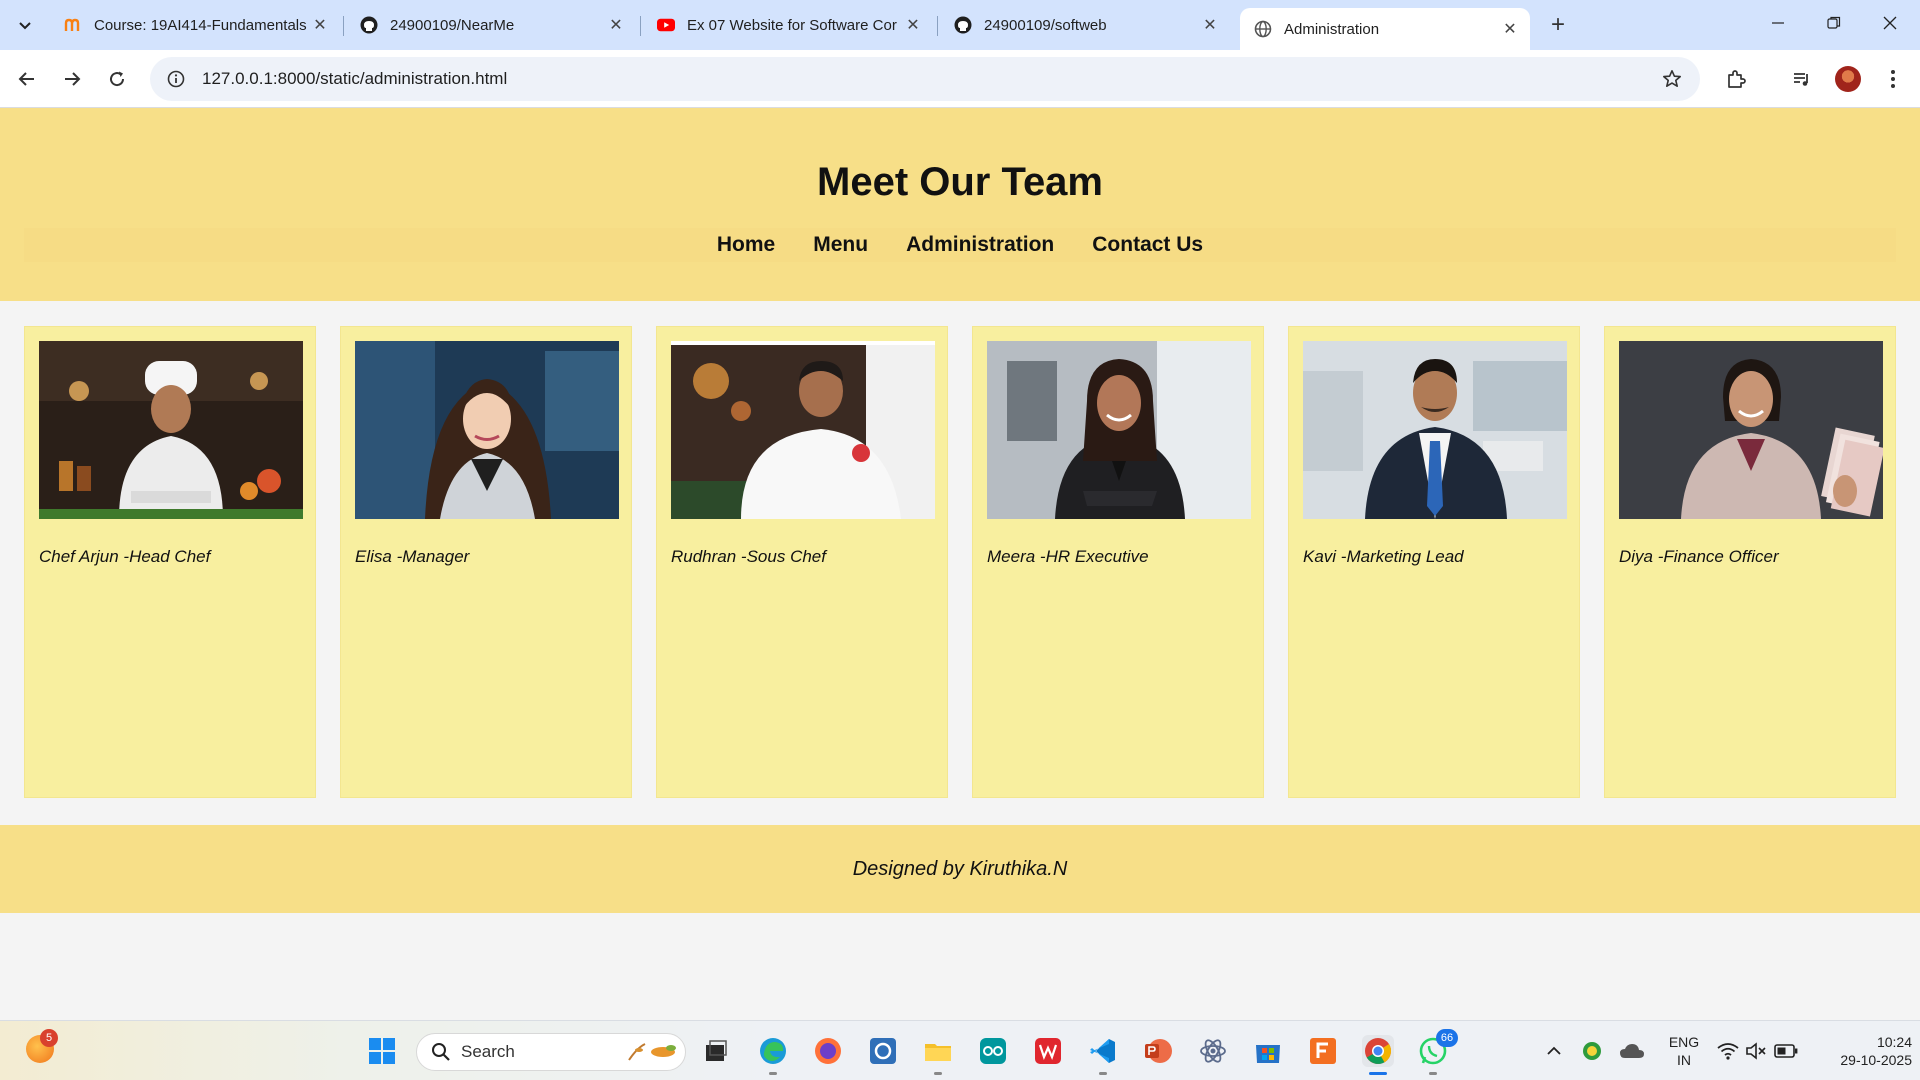 This screenshot has width=1920, height=1080. I want to click on snipping-tool-icon, so click(883, 1051).